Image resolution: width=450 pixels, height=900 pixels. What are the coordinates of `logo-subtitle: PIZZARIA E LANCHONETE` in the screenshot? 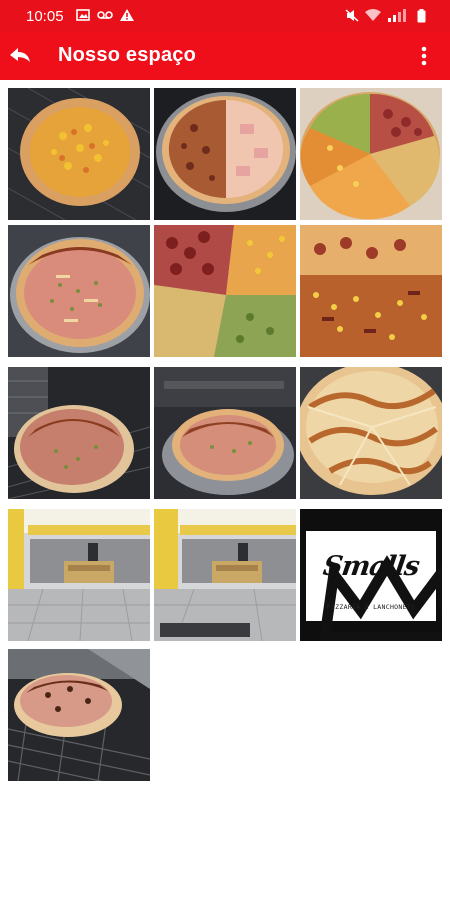 It's located at (371, 607).